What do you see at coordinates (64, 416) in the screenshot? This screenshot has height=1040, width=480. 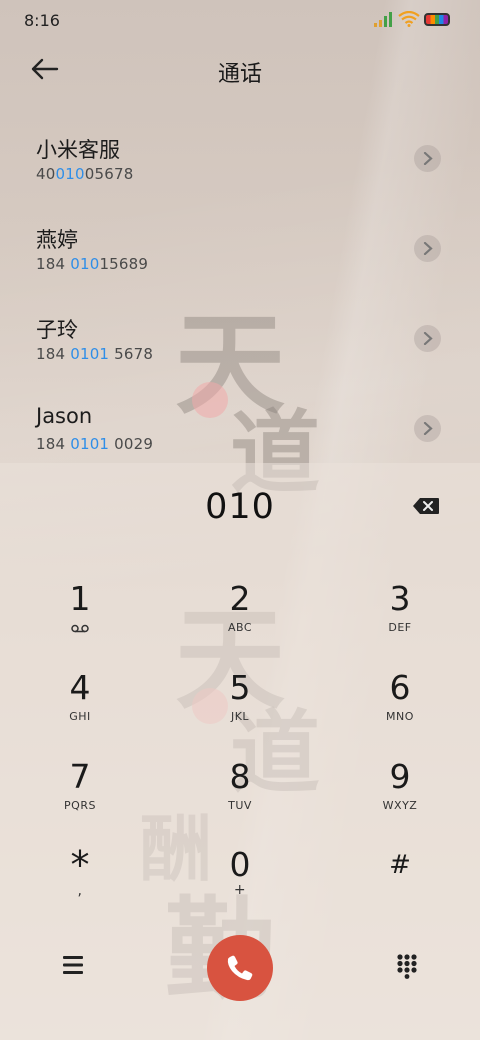 I see `contact-name: Jason` at bounding box center [64, 416].